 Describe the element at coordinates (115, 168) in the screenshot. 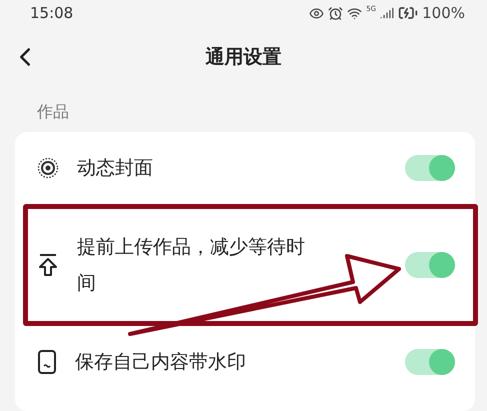

I see `setting-label: 动态封面` at that location.